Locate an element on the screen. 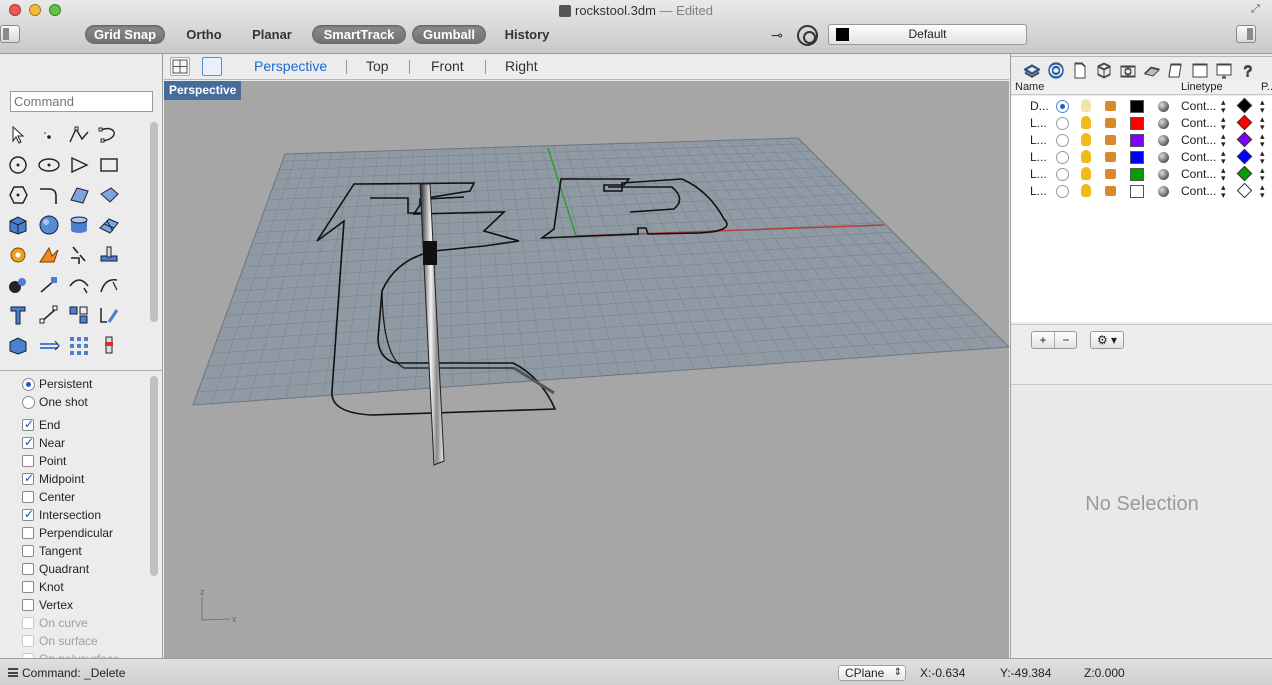 Image resolution: width=1272 pixels, height=685 pixels. single-viewport-button is located at coordinates (212, 66).